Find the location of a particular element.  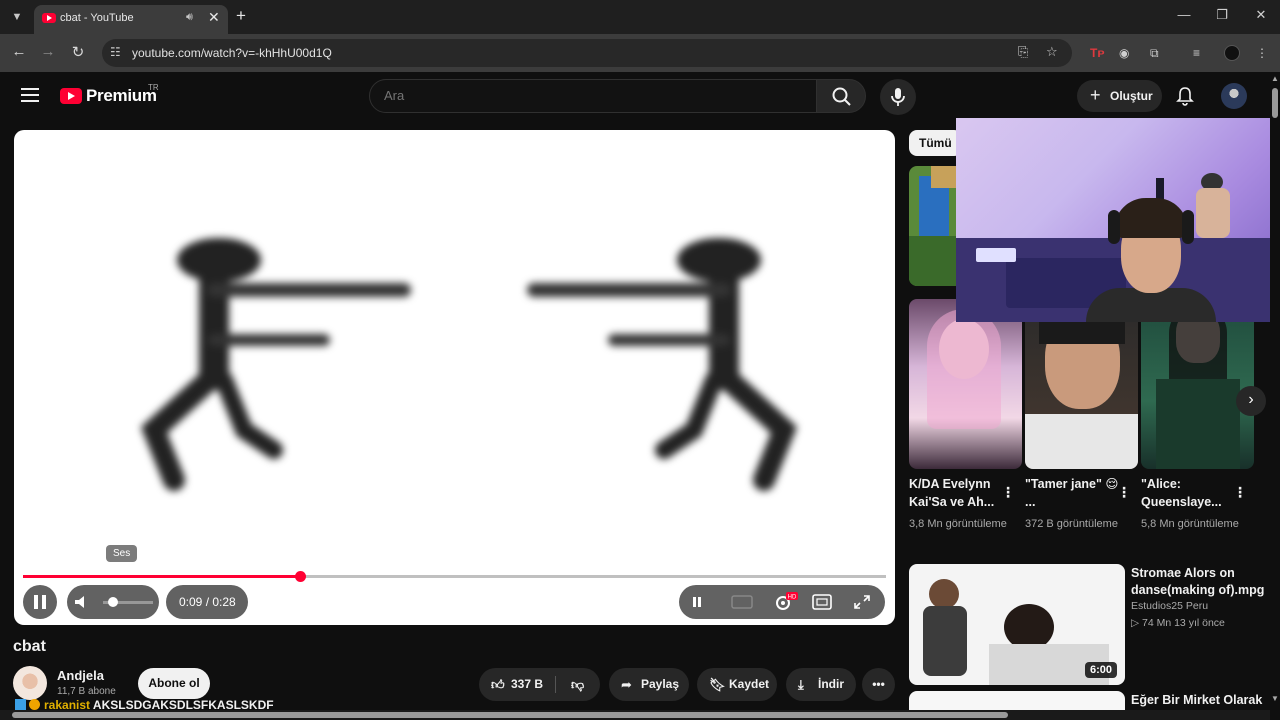

volume-slider is located at coordinates (128, 602).